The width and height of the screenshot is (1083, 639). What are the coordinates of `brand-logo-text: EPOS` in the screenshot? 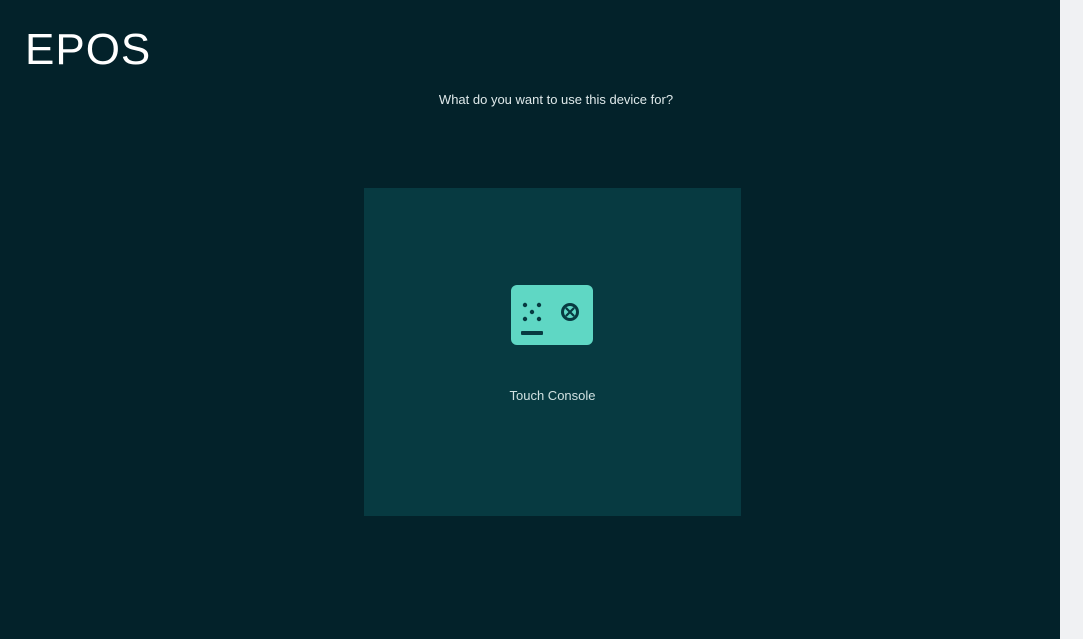 It's located at (88, 49).